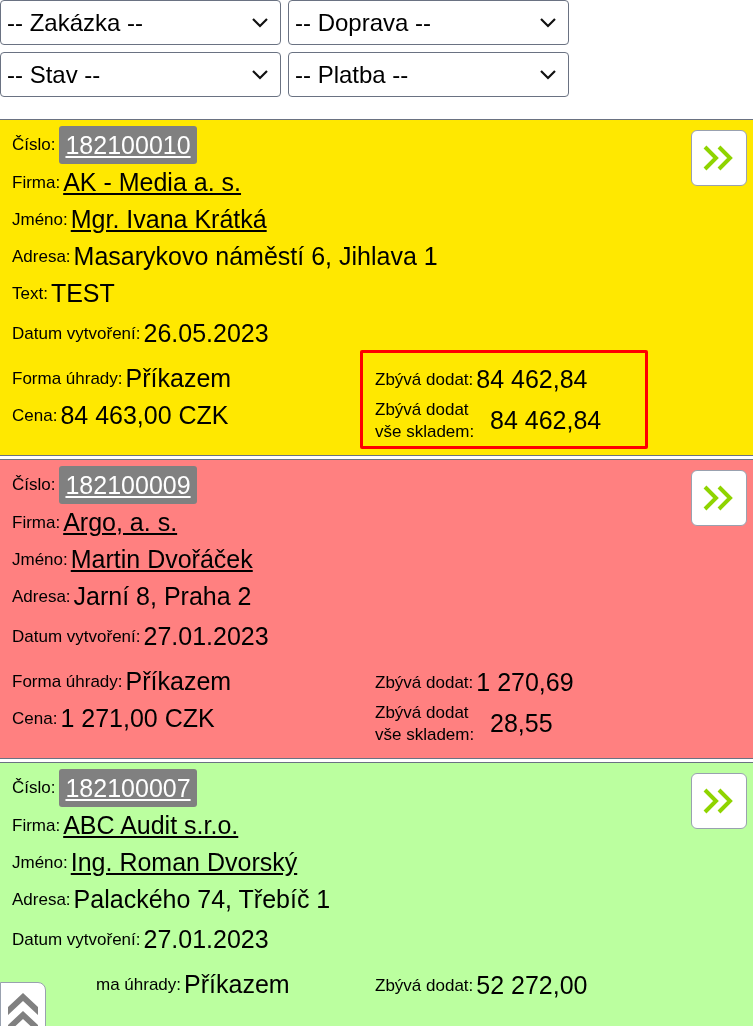 Image resolution: width=753 pixels, height=1026 pixels. I want to click on field-link: Mgr. Ivana Krátká, so click(168, 219).